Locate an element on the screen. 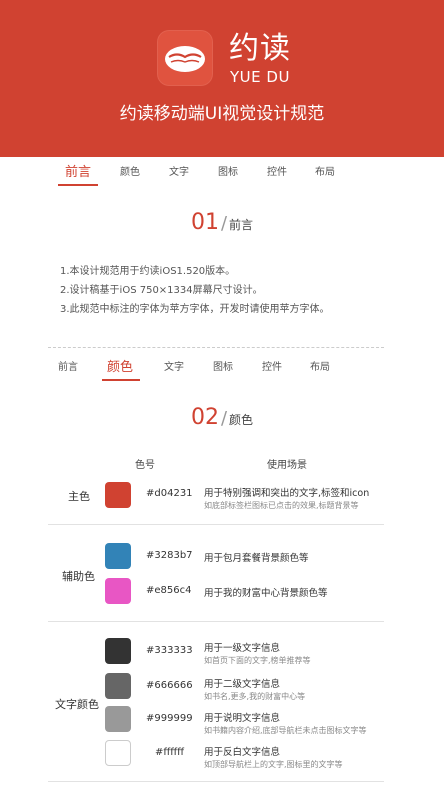 The image size is (444, 788). logo-subtitle: YUE DU is located at coordinates (260, 77).